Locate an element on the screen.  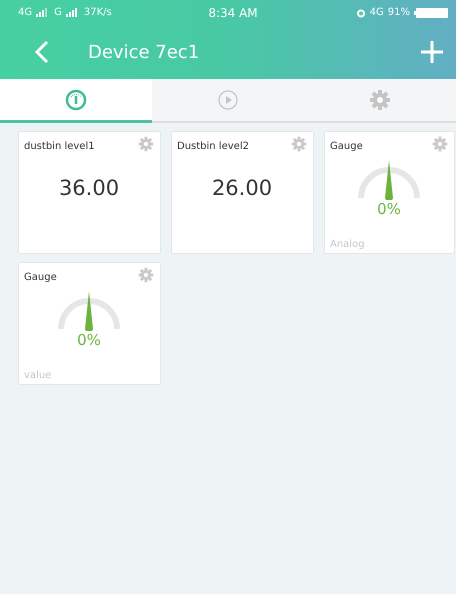
play-icon is located at coordinates (228, 100).